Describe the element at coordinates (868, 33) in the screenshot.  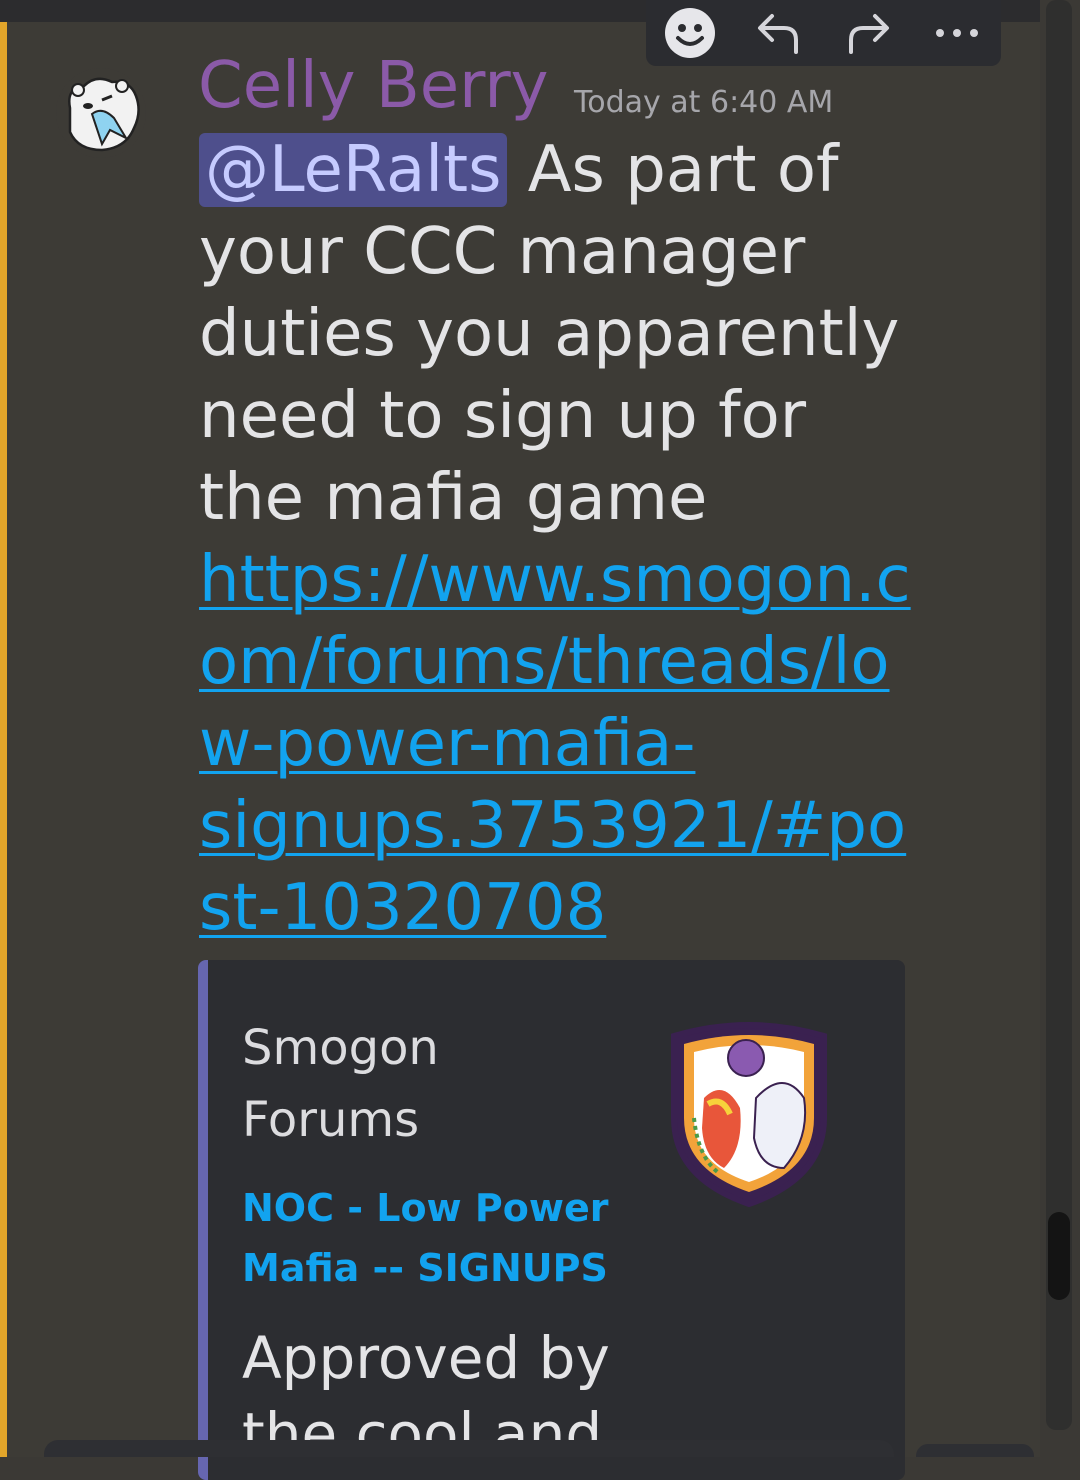
I see `forward-icon` at that location.